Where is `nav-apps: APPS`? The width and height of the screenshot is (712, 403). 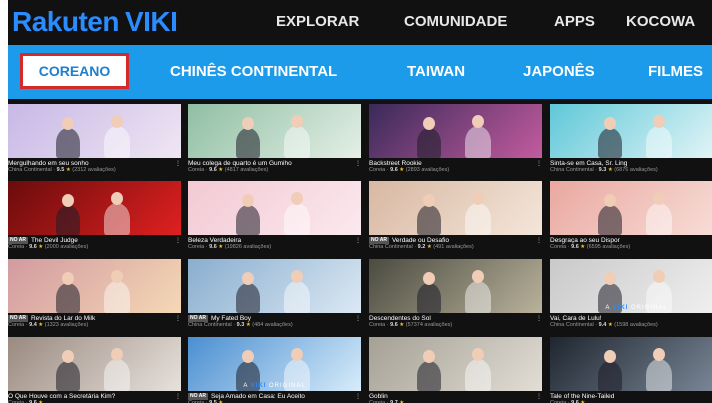
nav-apps: APPS is located at coordinates (574, 21).